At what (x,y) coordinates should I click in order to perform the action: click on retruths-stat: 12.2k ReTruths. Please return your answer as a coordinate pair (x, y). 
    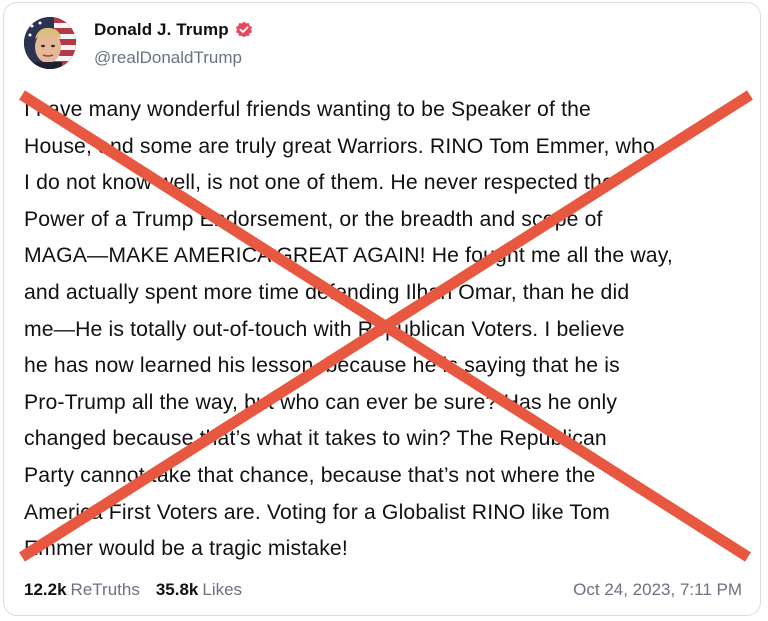
    Looking at the image, I should click on (82, 590).